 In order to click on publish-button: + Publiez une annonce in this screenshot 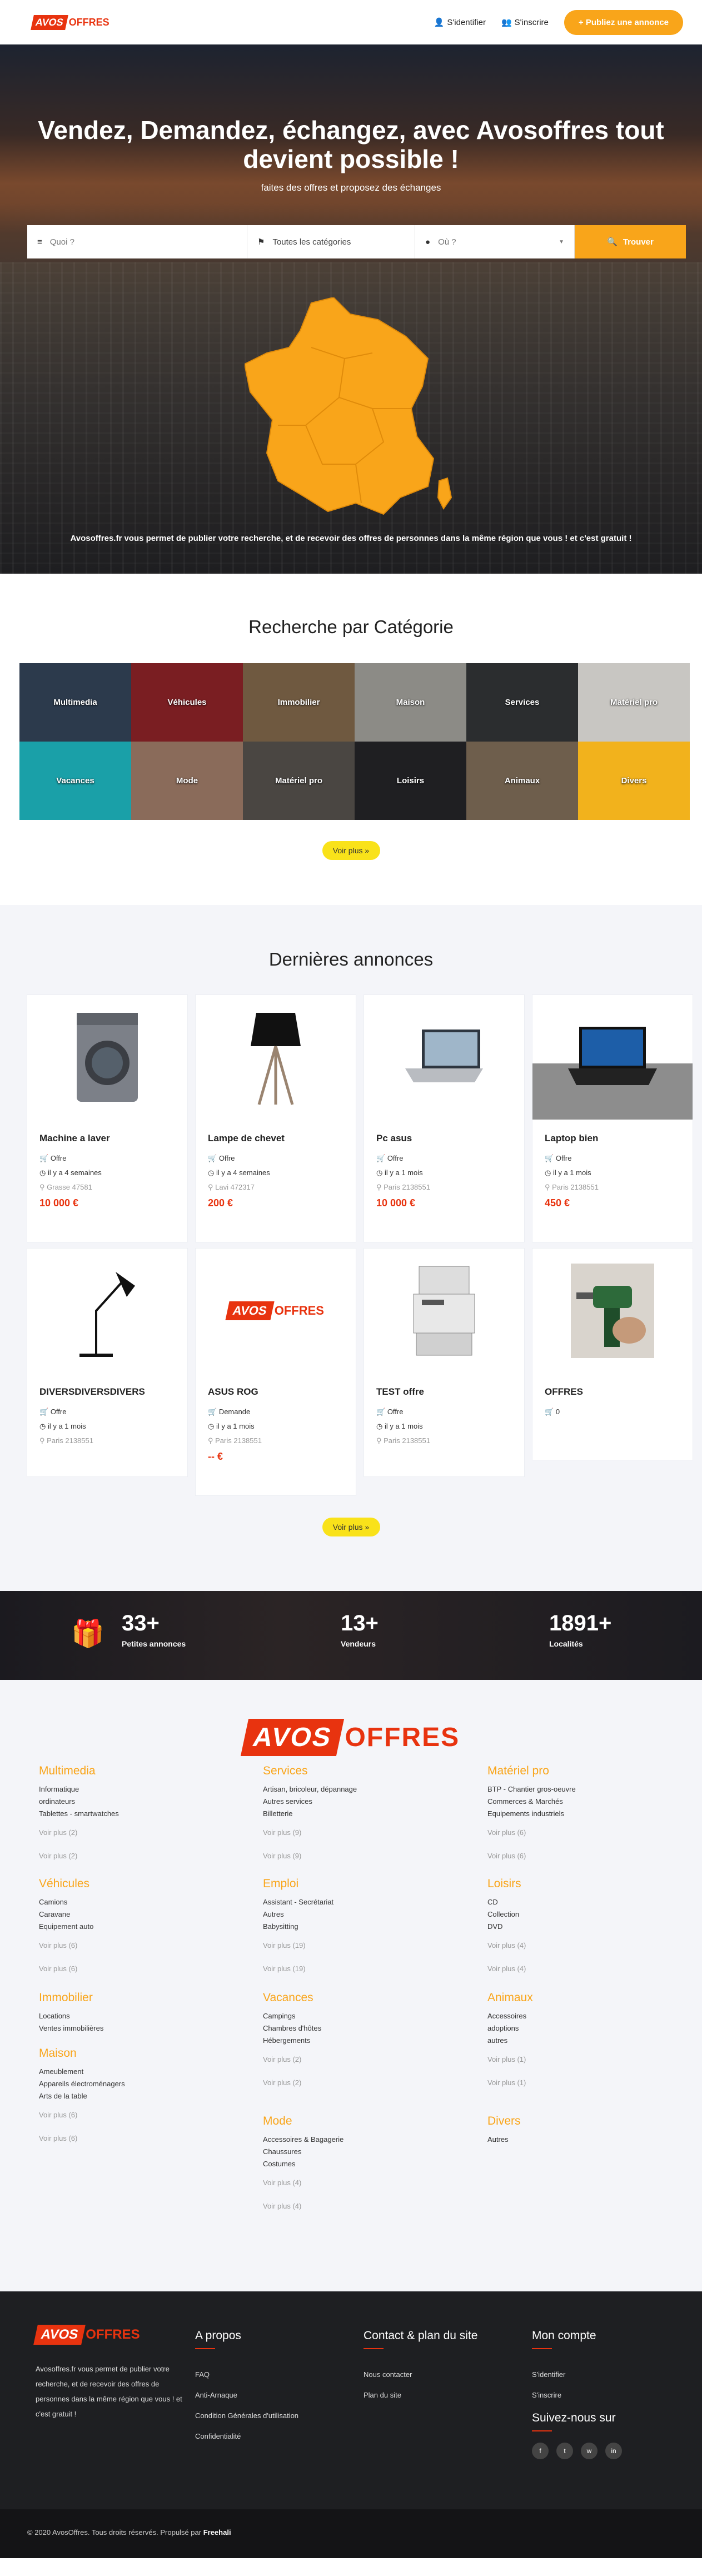, I will do `click(623, 22)`.